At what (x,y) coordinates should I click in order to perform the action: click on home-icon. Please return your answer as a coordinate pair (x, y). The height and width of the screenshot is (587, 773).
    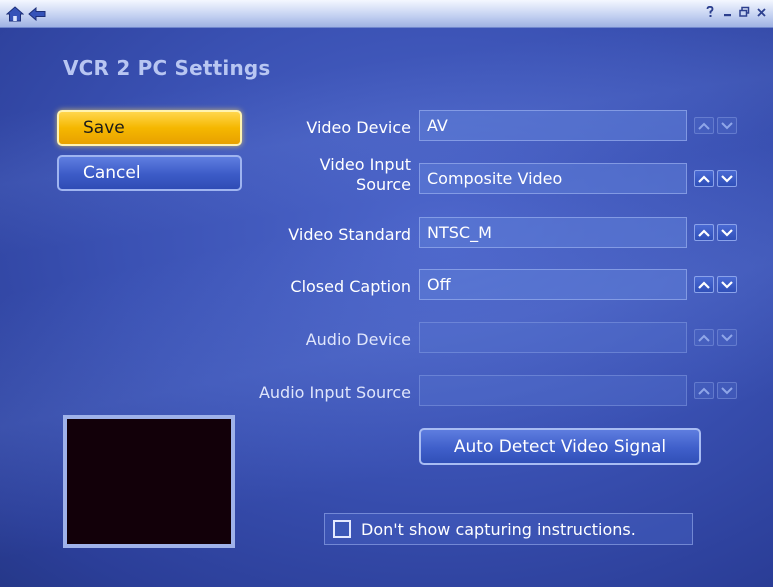
    Looking at the image, I should click on (15, 13).